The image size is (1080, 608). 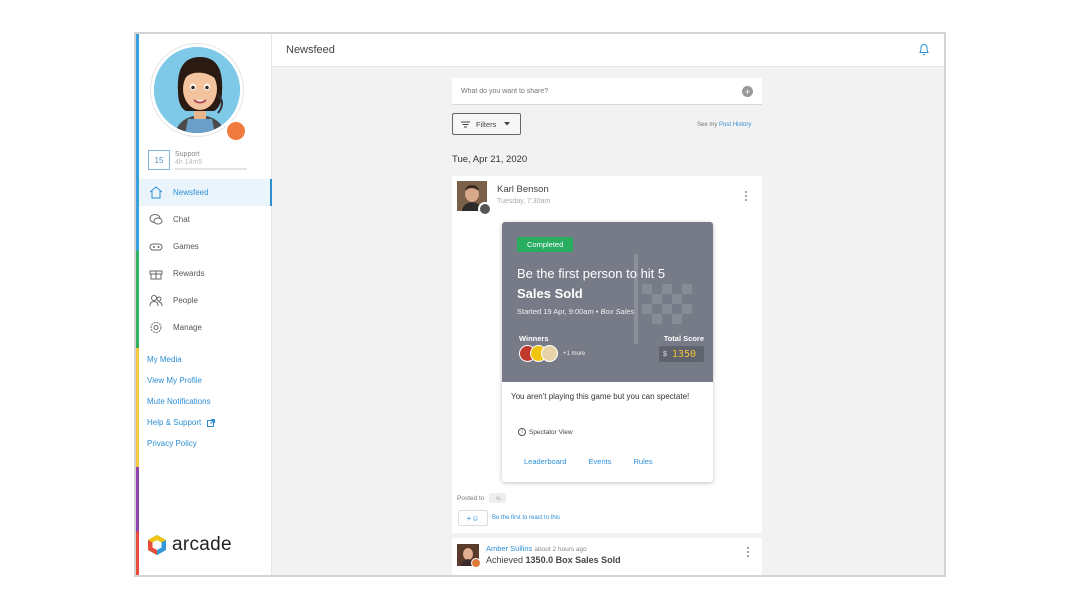 What do you see at coordinates (186, 246) in the screenshot?
I see `nav-label: Games` at bounding box center [186, 246].